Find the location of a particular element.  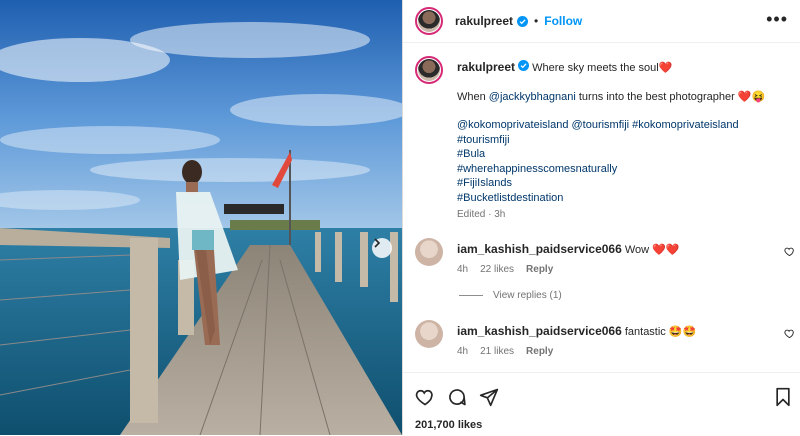

caption-username: rakulpreet is located at coordinates (486, 67).